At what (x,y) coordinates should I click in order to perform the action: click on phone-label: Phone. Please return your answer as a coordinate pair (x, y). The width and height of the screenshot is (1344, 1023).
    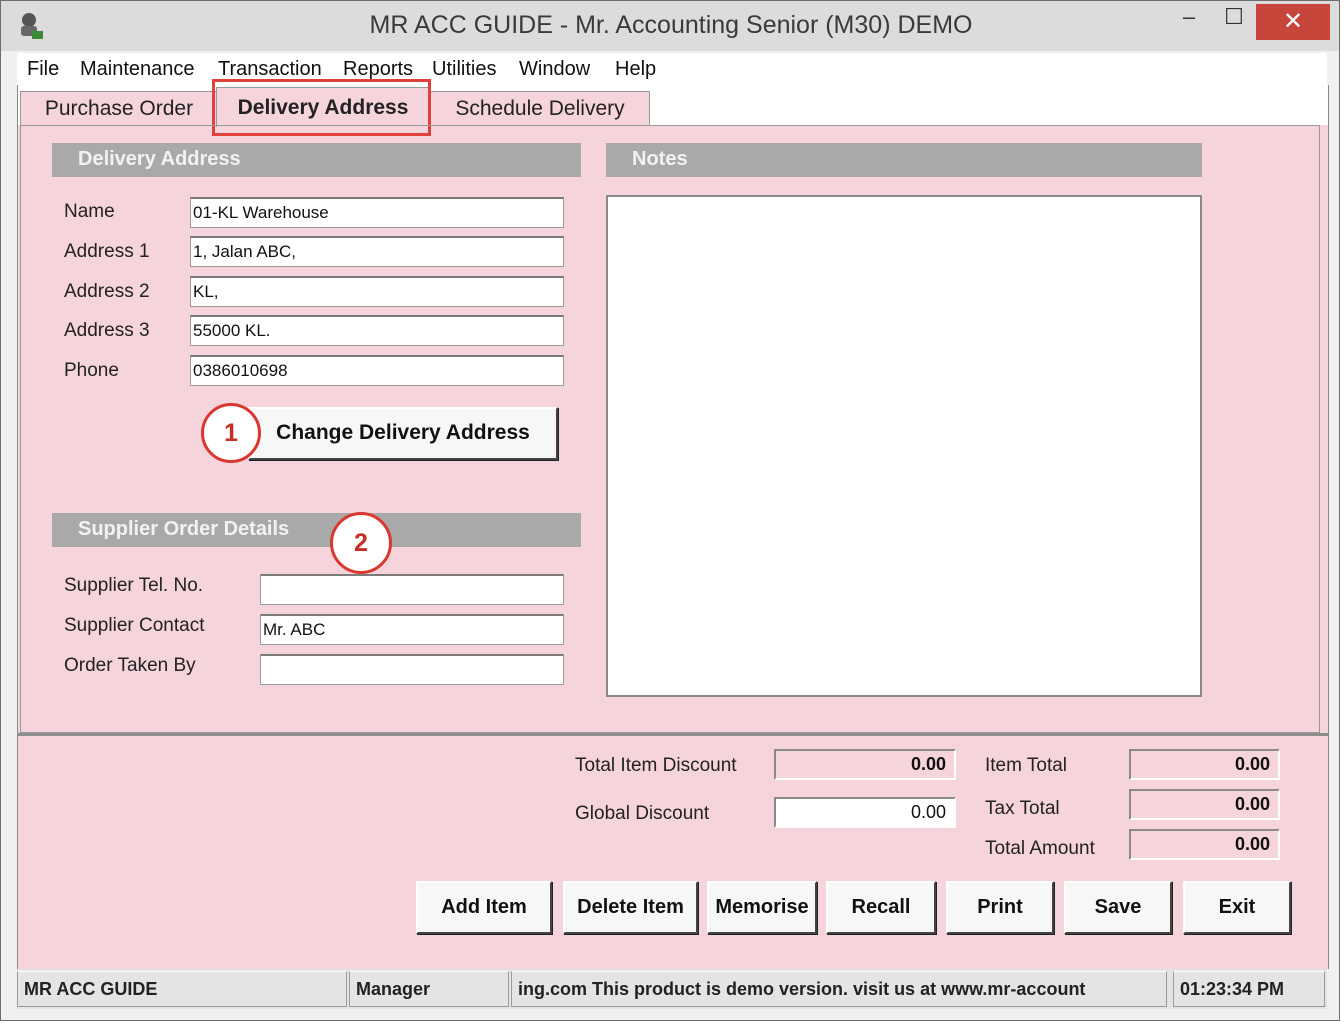
    Looking at the image, I should click on (91, 370).